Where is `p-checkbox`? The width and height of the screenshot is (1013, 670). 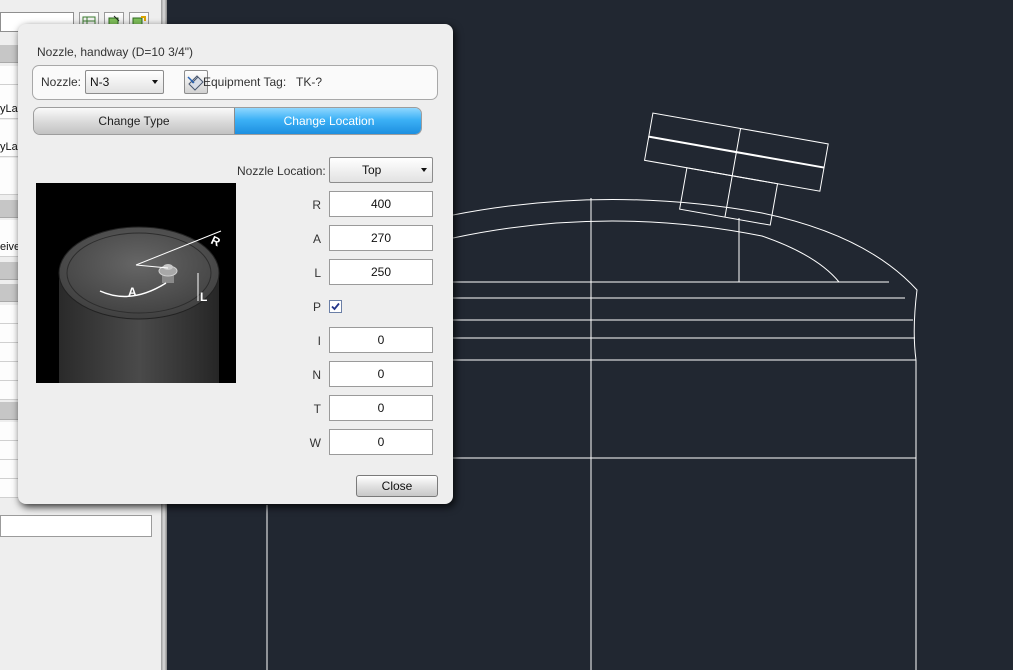 p-checkbox is located at coordinates (335, 306).